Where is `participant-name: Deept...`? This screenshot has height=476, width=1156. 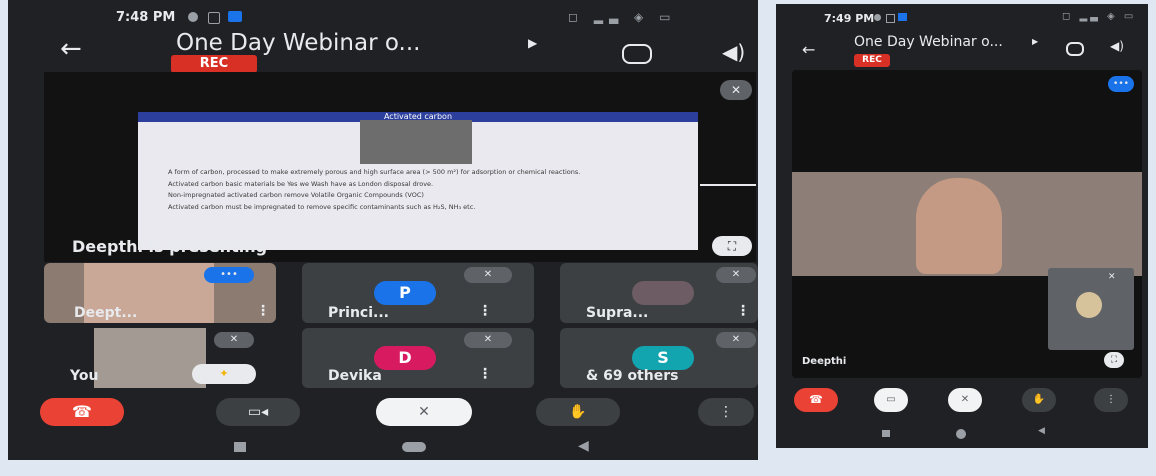
participant-name: Deept... is located at coordinates (106, 313).